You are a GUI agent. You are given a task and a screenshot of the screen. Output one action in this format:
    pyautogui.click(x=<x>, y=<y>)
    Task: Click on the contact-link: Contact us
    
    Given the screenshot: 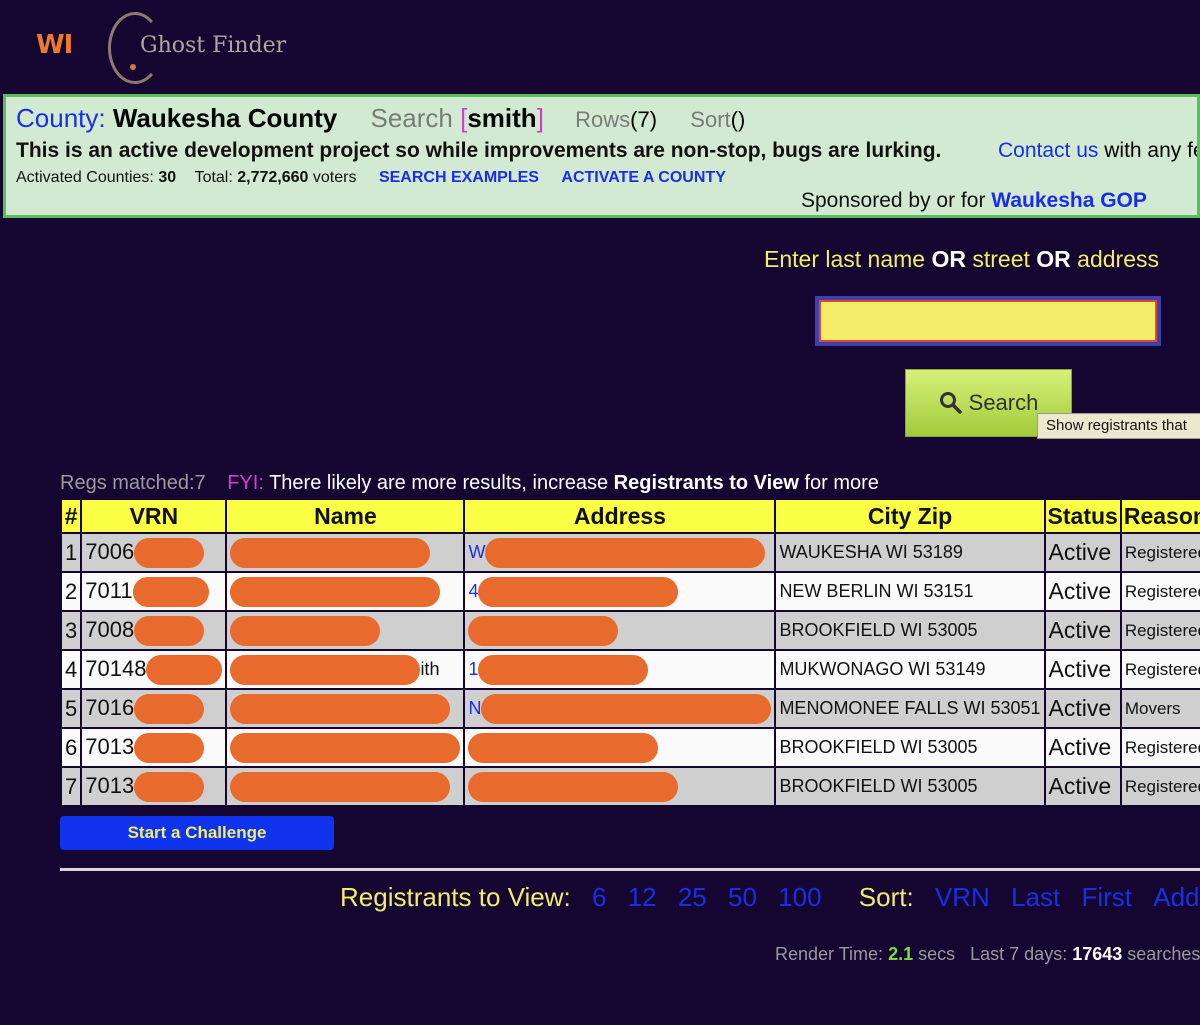 What is the action you would take?
    pyautogui.click(x=1048, y=150)
    